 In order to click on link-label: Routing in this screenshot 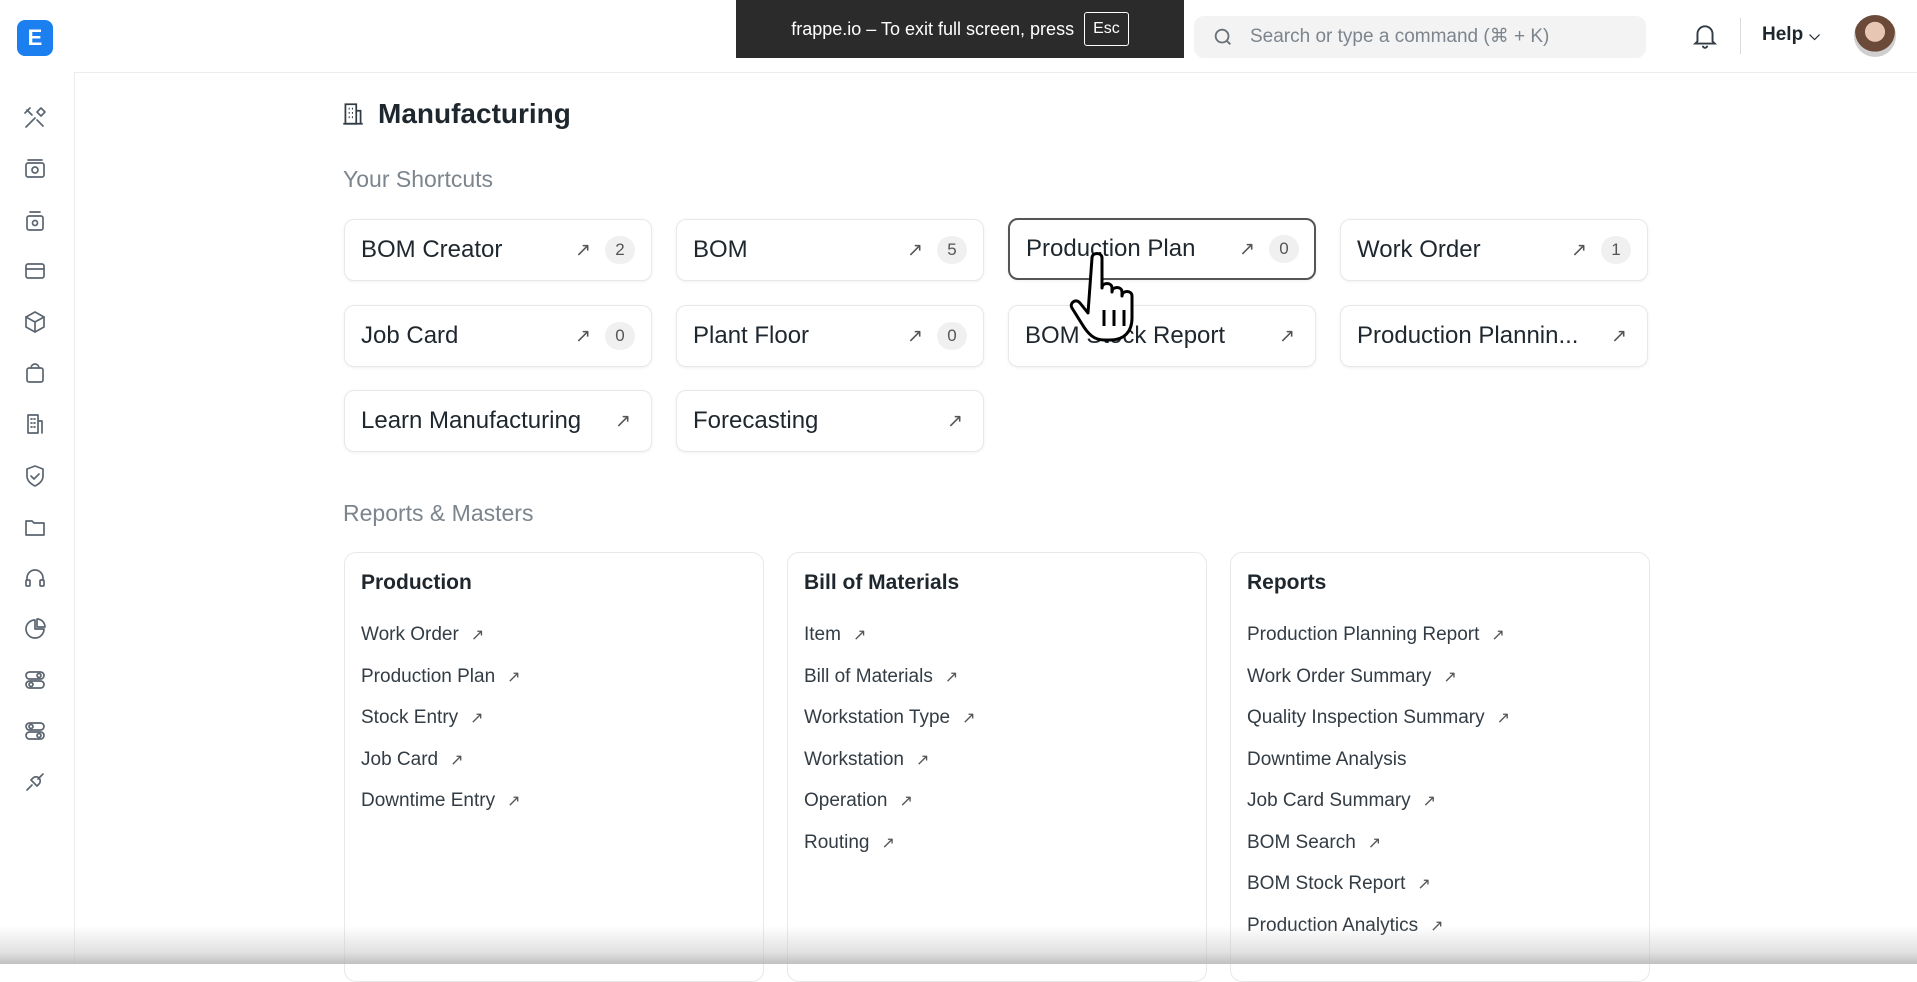, I will do `click(837, 842)`.